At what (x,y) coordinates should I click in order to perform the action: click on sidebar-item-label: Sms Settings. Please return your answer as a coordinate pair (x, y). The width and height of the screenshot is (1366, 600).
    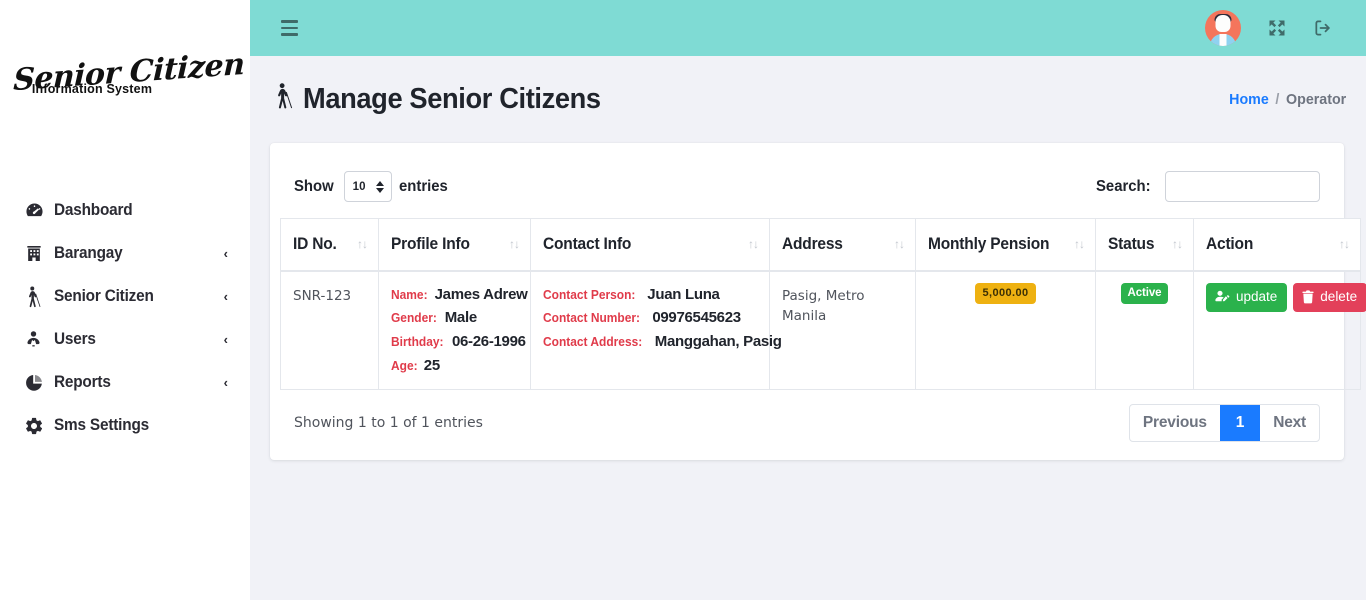
    Looking at the image, I should click on (101, 425).